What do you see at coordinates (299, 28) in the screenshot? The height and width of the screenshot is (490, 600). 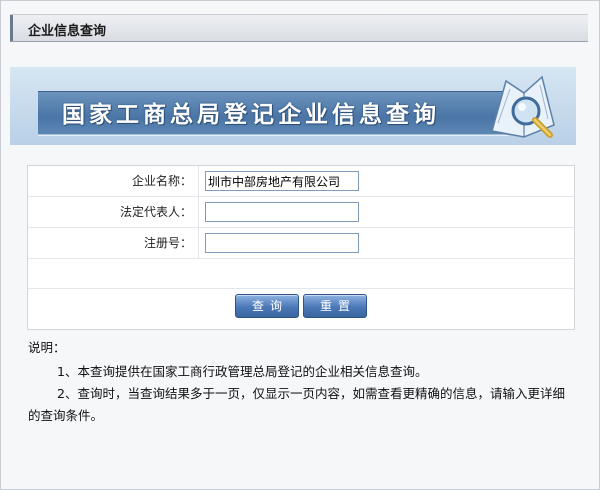 I see `panel-header: 企业信息查询` at bounding box center [299, 28].